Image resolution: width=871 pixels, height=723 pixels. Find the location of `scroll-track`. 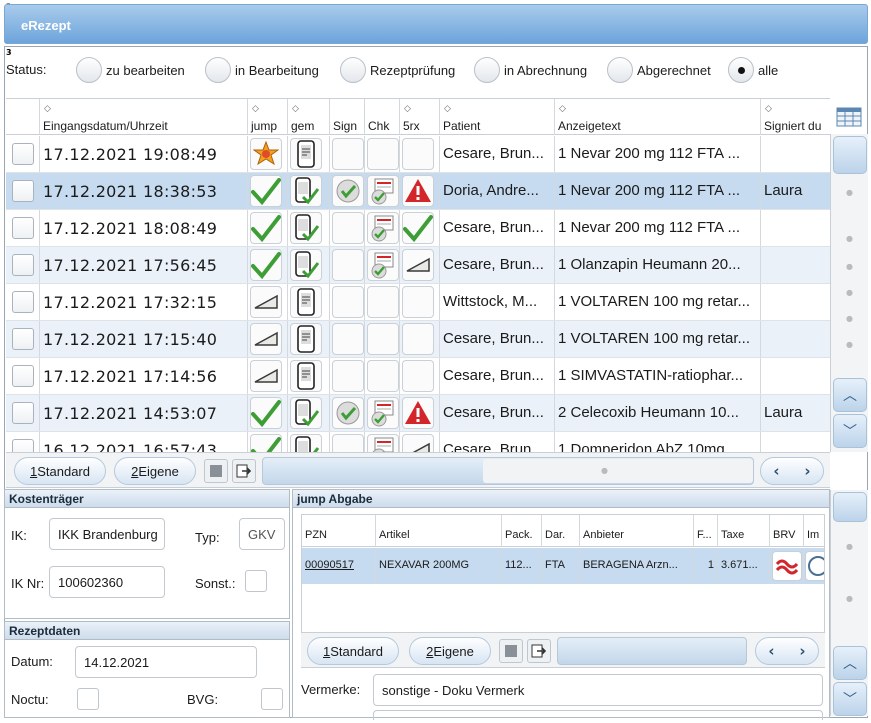

scroll-track is located at coordinates (618, 471).